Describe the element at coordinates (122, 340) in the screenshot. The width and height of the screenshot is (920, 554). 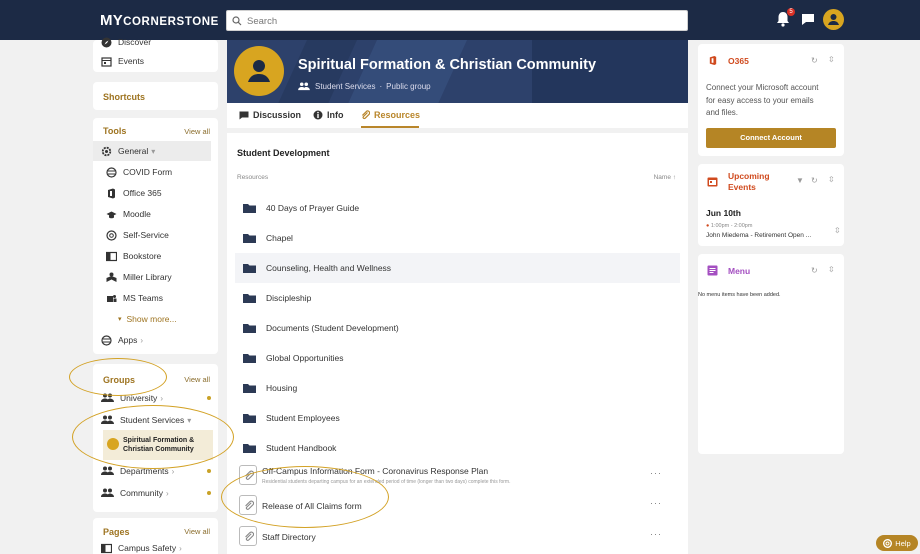
I see `sidebar-item-apps: Apps ›` at that location.